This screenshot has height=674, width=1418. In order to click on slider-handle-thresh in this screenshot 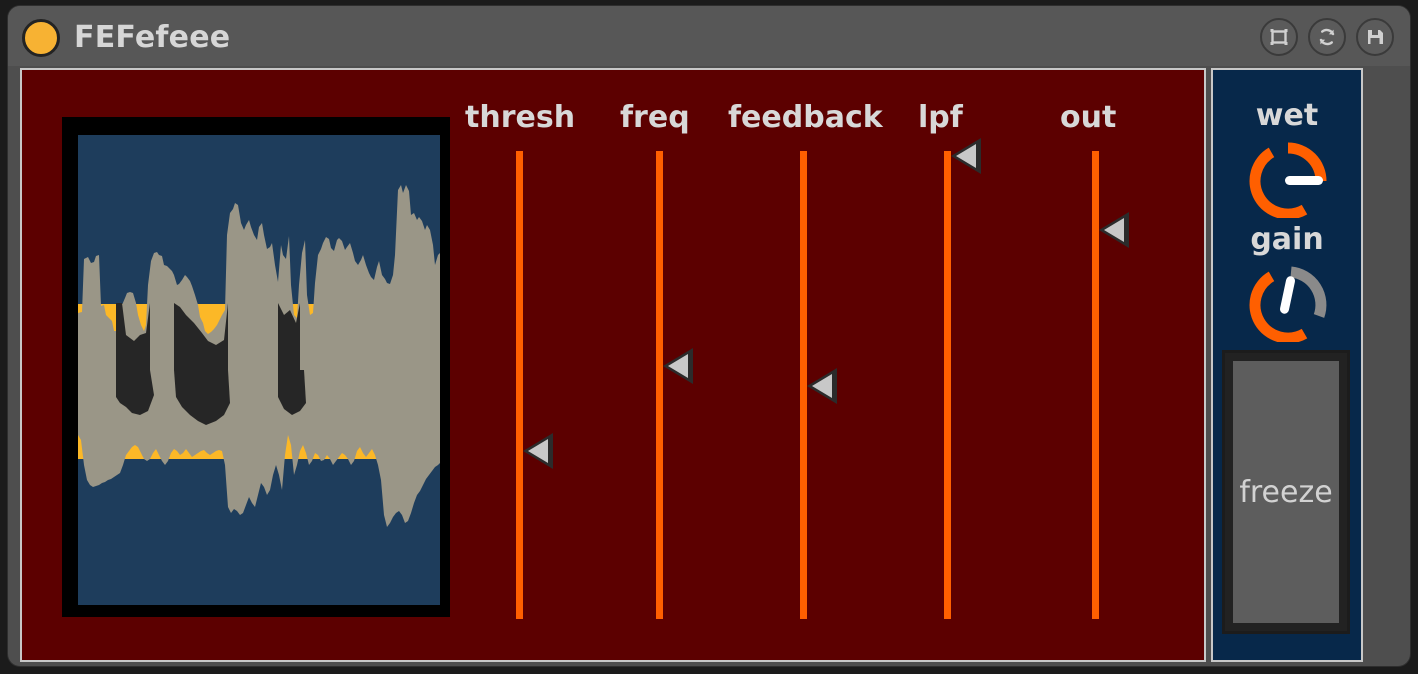, I will do `click(538, 451)`.